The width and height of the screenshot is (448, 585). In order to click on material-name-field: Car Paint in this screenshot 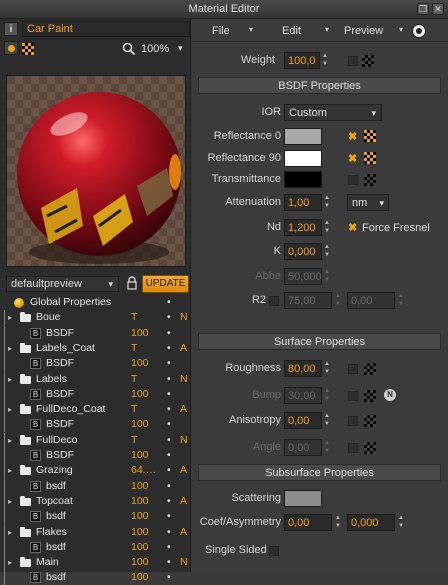, I will do `click(106, 29)`.